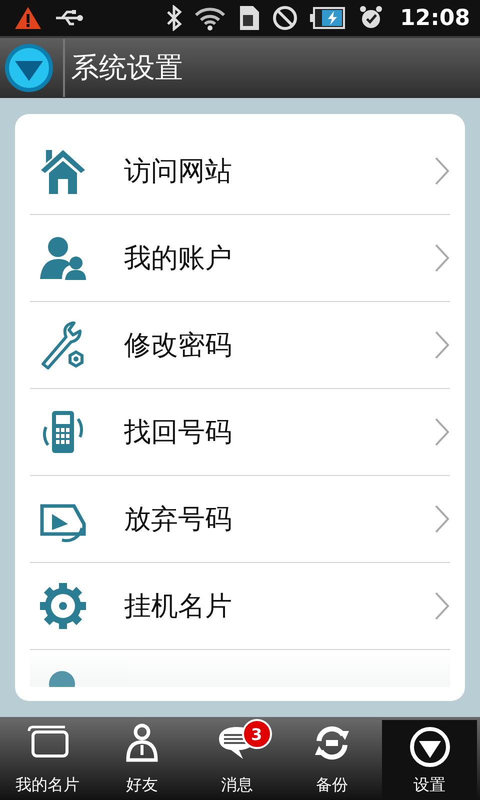 This screenshot has width=480, height=800. What do you see at coordinates (285, 18) in the screenshot?
I see `blocked-icon` at bounding box center [285, 18].